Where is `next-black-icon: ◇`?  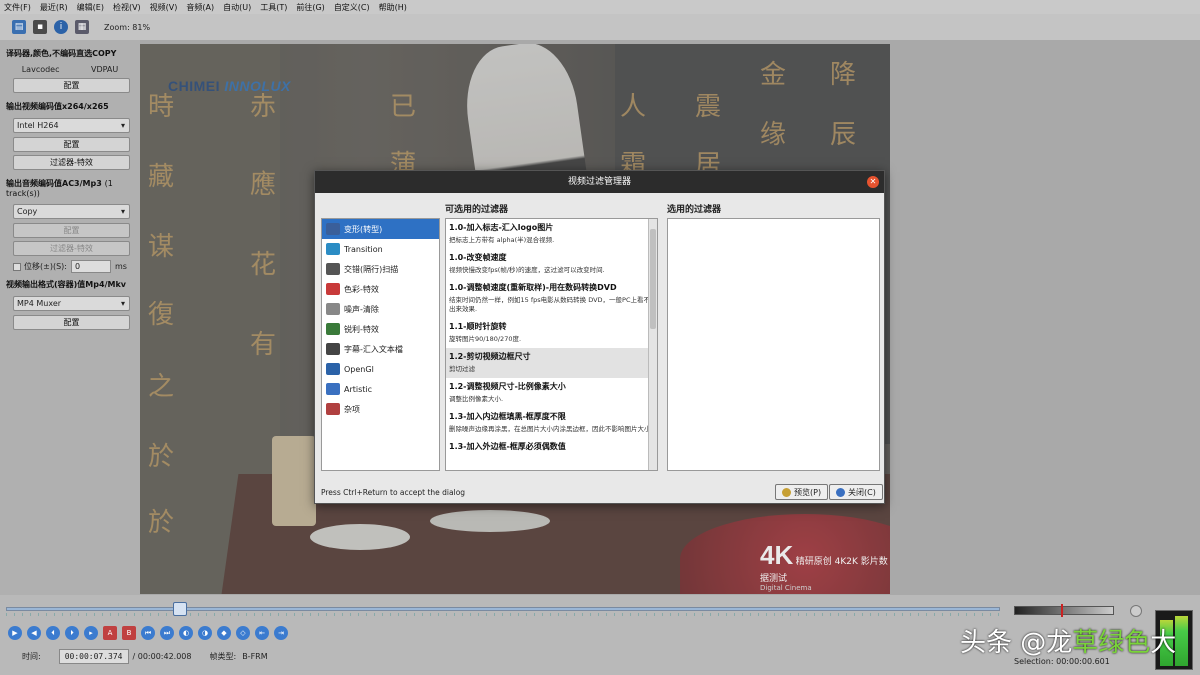
next-black-icon: ◇ is located at coordinates (243, 633).